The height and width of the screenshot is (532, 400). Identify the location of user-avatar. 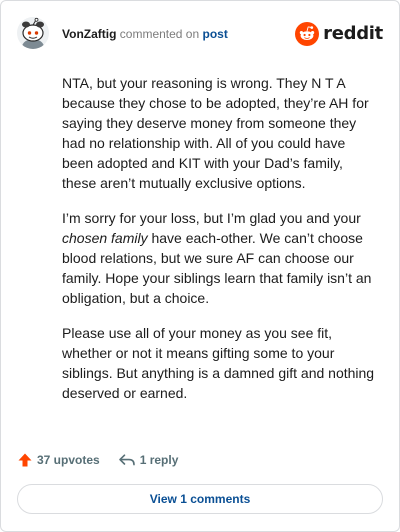
(33, 33).